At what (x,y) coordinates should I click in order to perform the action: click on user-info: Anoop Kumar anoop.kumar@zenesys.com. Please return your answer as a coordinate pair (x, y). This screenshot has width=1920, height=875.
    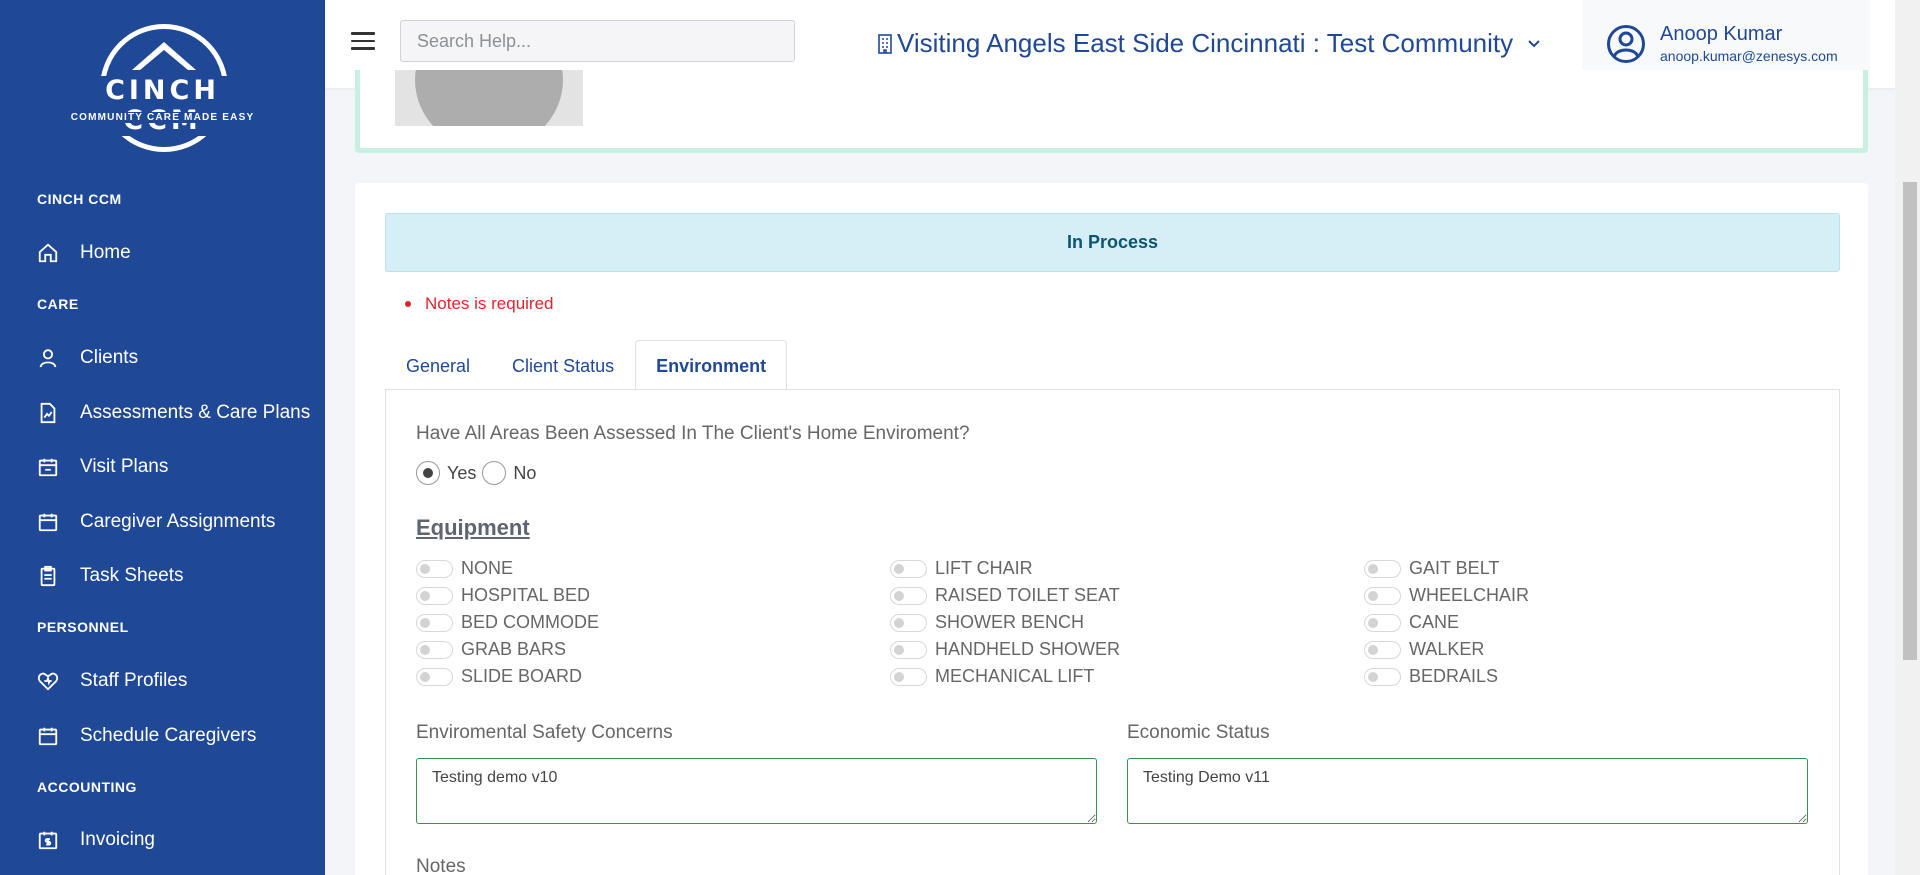
    Looking at the image, I should click on (1749, 44).